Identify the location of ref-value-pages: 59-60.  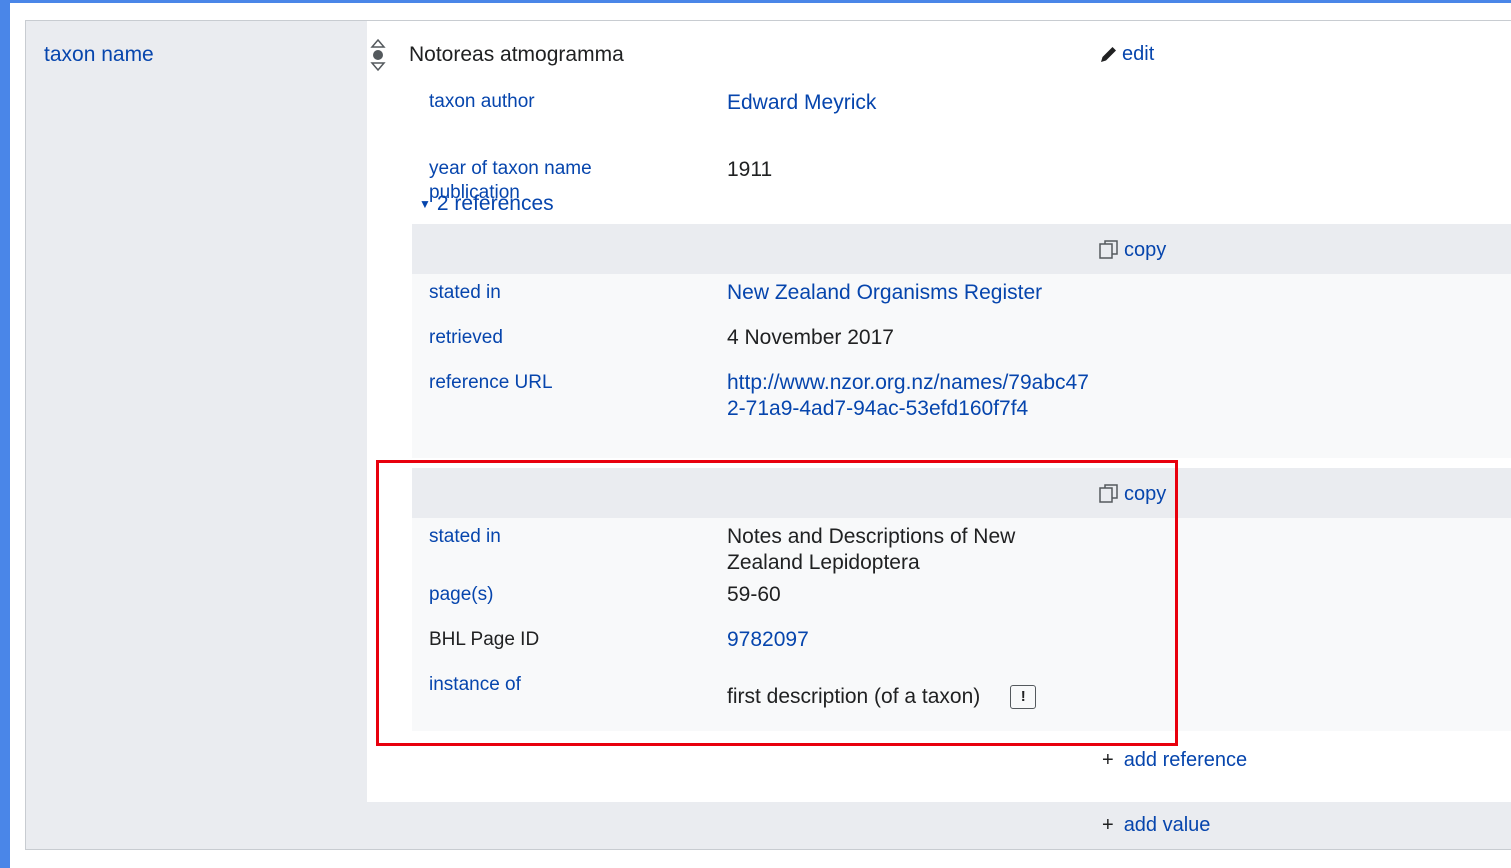
(754, 594).